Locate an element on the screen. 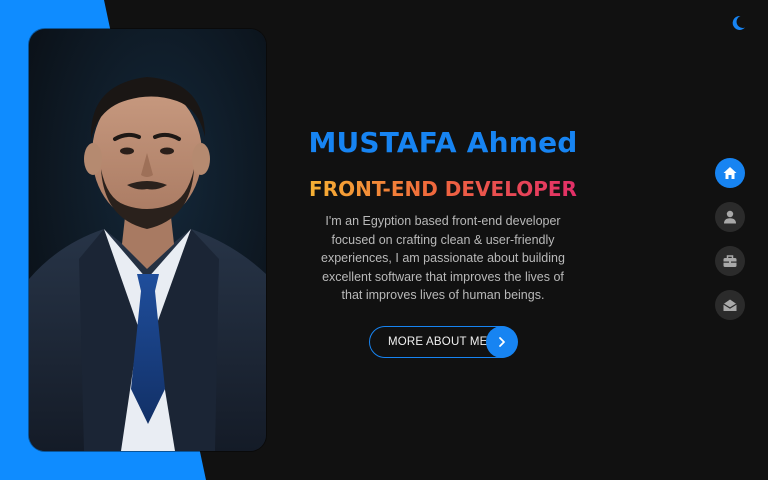 The image size is (768, 480). theme-toggle-moon-icon is located at coordinates (738, 23).